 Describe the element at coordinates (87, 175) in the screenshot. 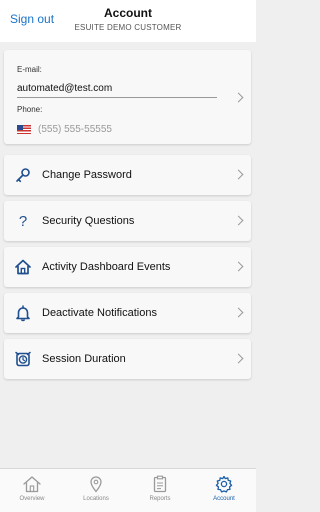

I see `menu-item-label: Change Password` at that location.